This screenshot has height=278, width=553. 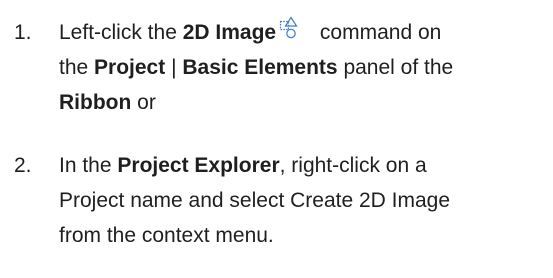 I want to click on step-number: 1., so click(x=23, y=32).